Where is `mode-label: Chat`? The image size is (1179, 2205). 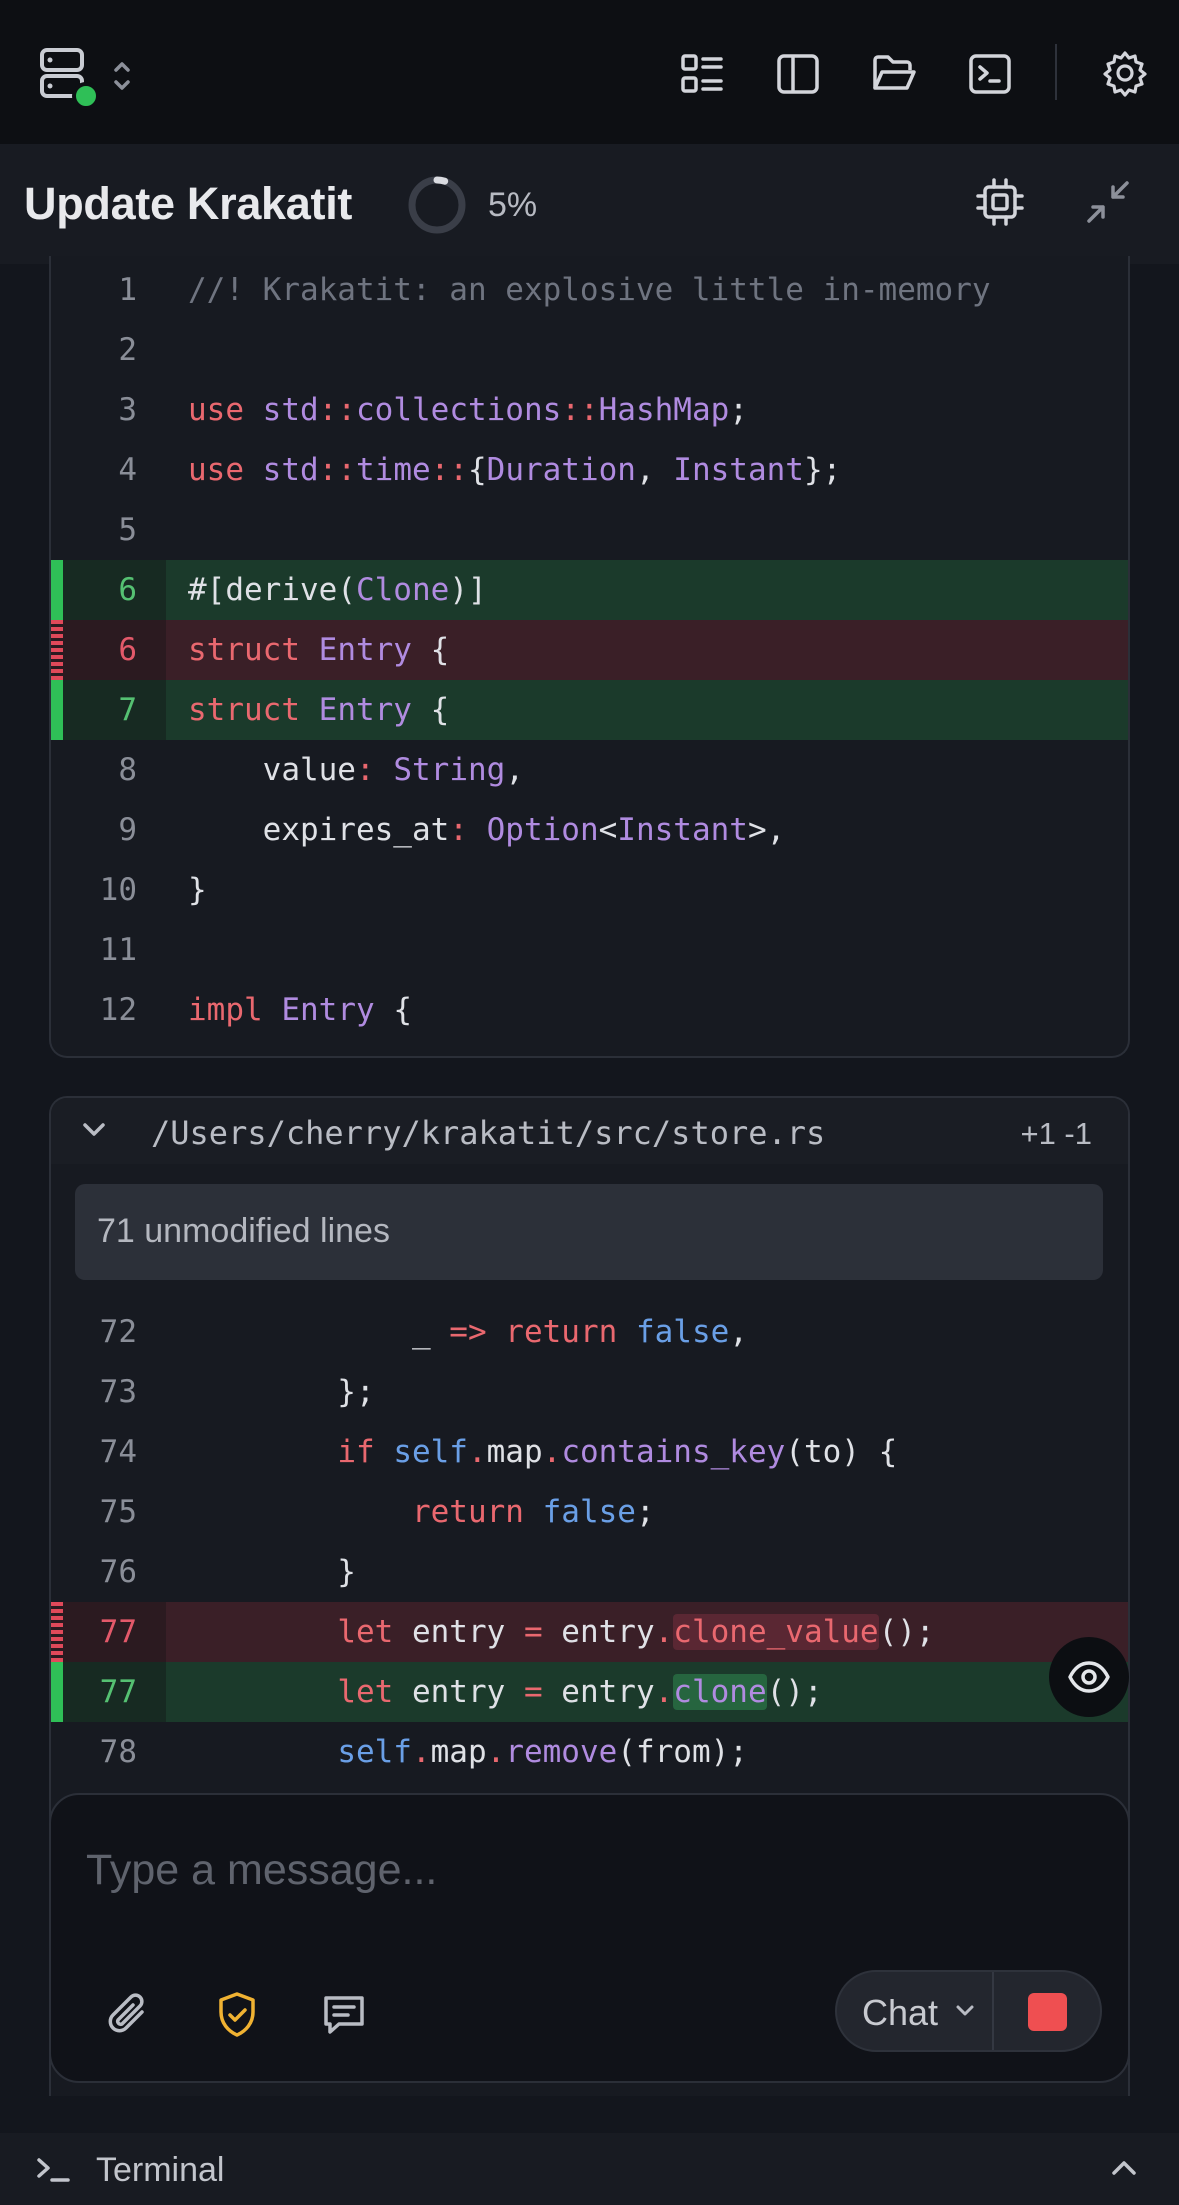
mode-label: Chat is located at coordinates (900, 2012).